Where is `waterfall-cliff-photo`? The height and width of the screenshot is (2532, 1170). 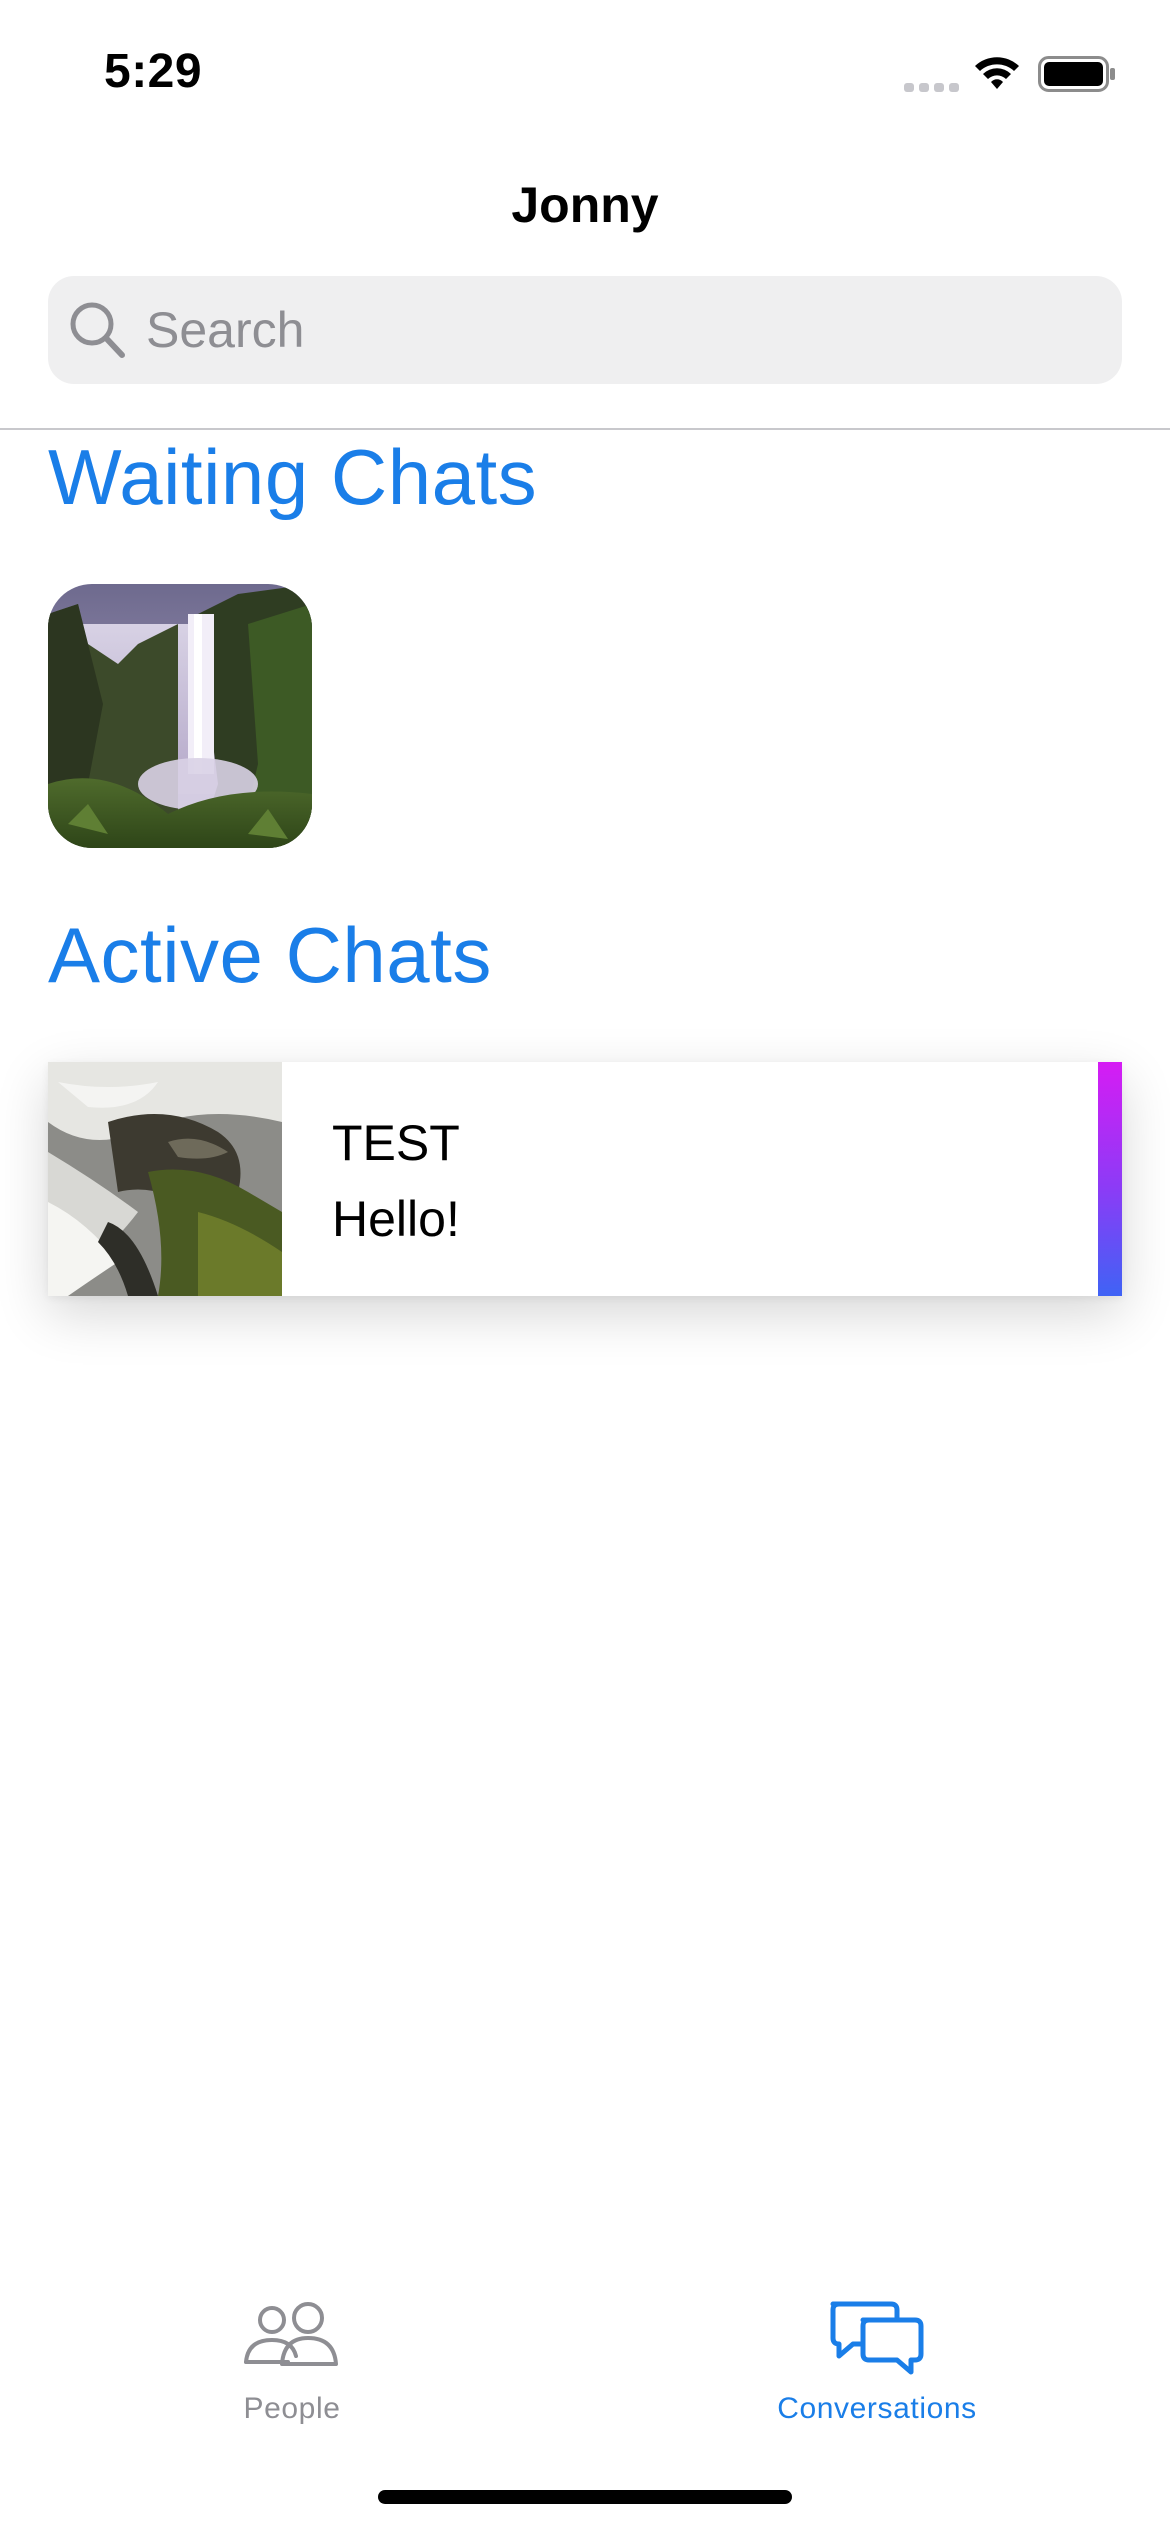 waterfall-cliff-photo is located at coordinates (180, 716).